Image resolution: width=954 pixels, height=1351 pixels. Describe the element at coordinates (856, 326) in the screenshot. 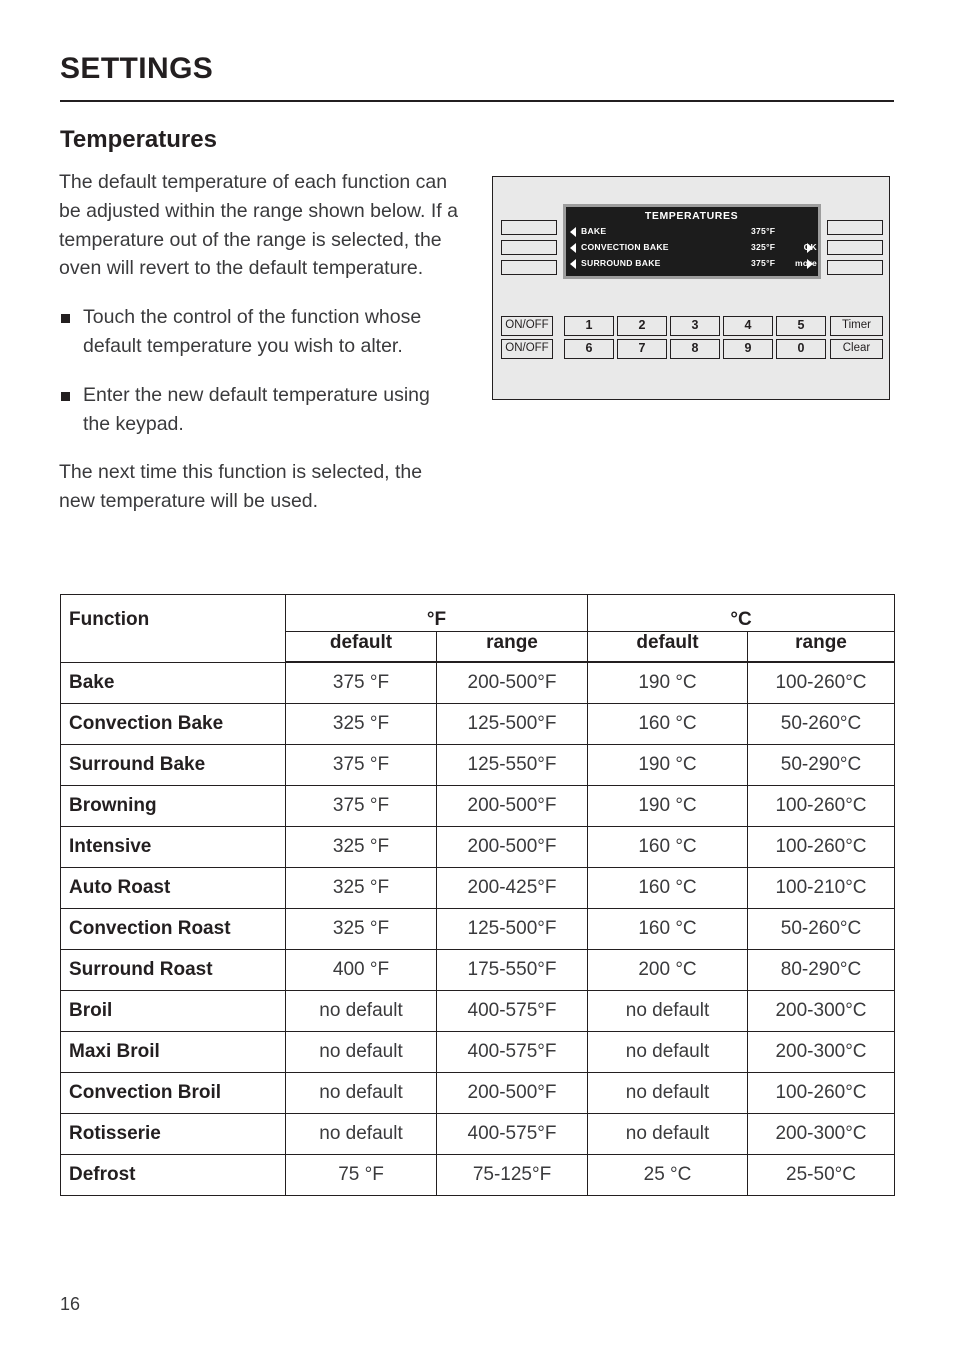

I see `timer-button: Timer` at that location.